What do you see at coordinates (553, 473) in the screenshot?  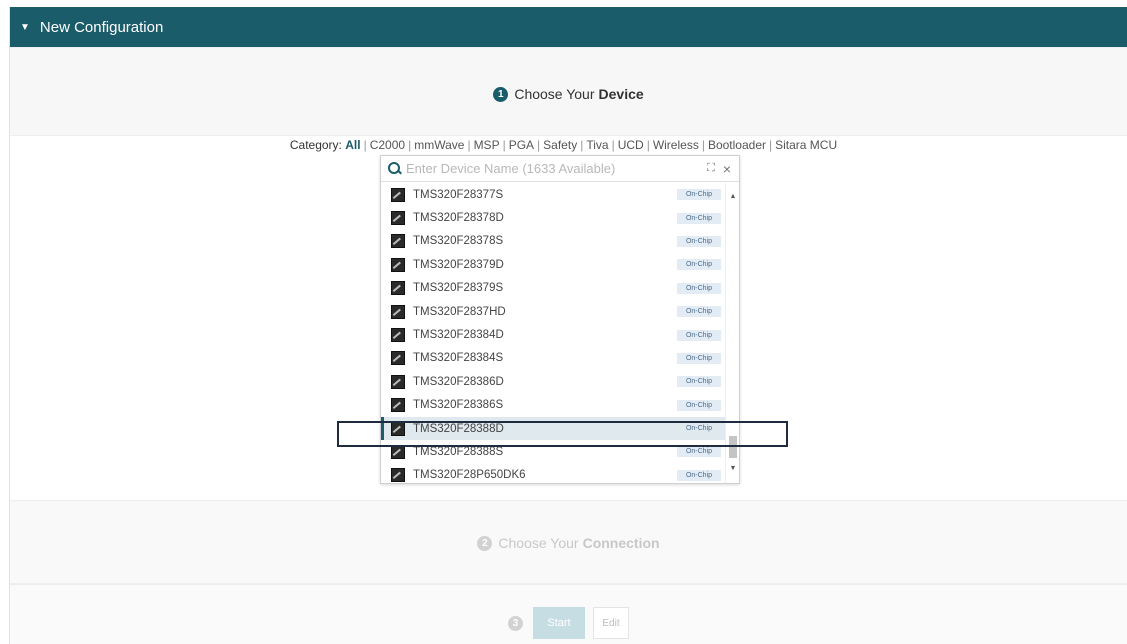 I see `device-list-item: TMS320F28P650DK6 On-Chip` at bounding box center [553, 473].